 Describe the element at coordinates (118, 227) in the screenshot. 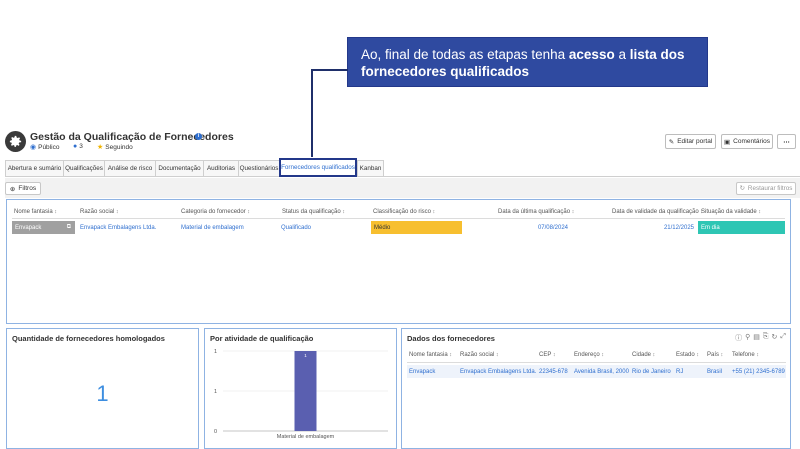

I see `table-cell-razao-social: Envapack Embalagens Ltda.` at that location.